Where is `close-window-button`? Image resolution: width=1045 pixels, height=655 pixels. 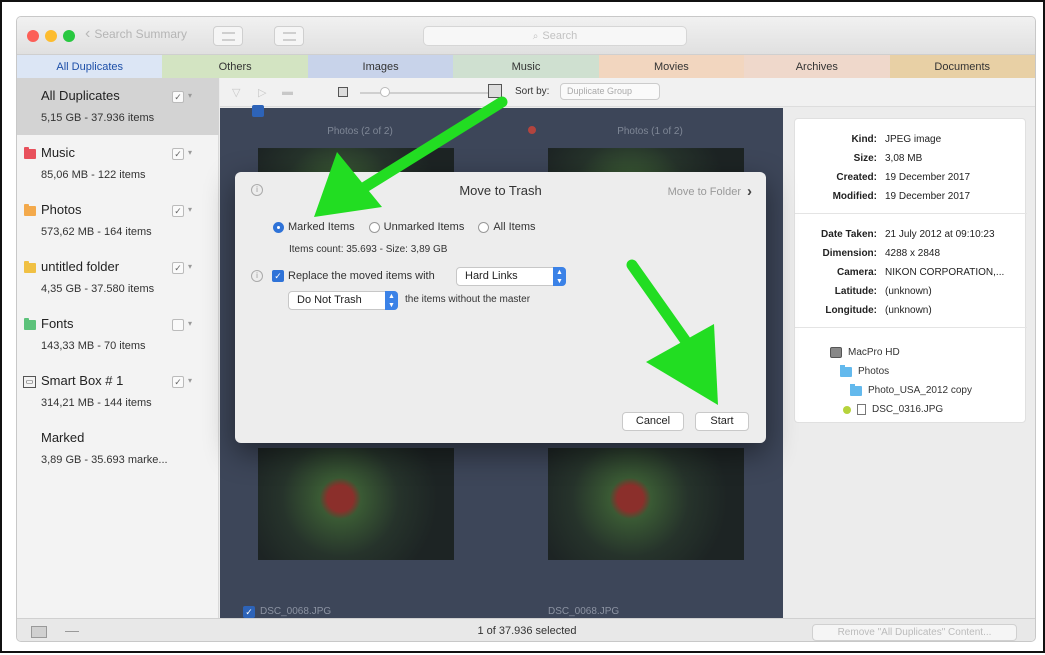 close-window-button is located at coordinates (33, 36).